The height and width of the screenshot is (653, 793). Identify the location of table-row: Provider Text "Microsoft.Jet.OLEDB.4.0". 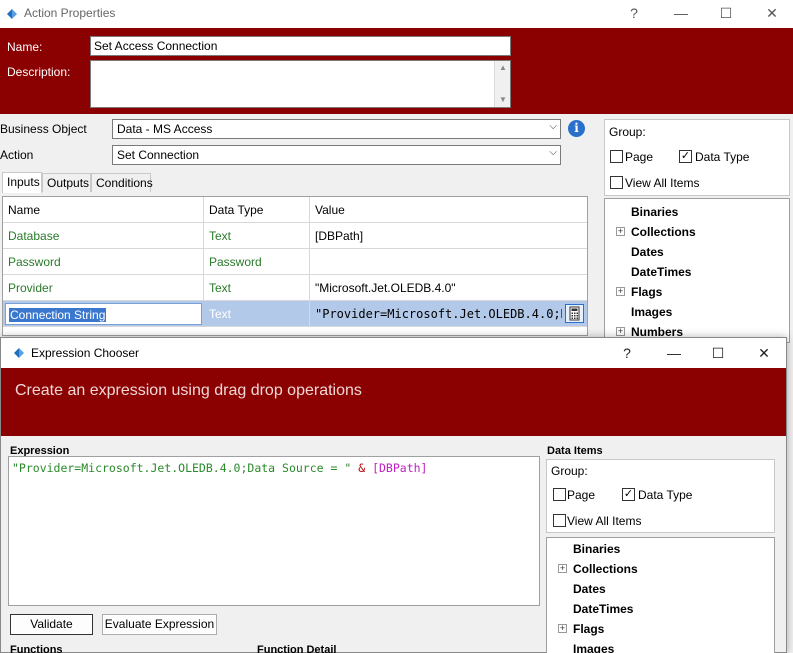
(295, 288).